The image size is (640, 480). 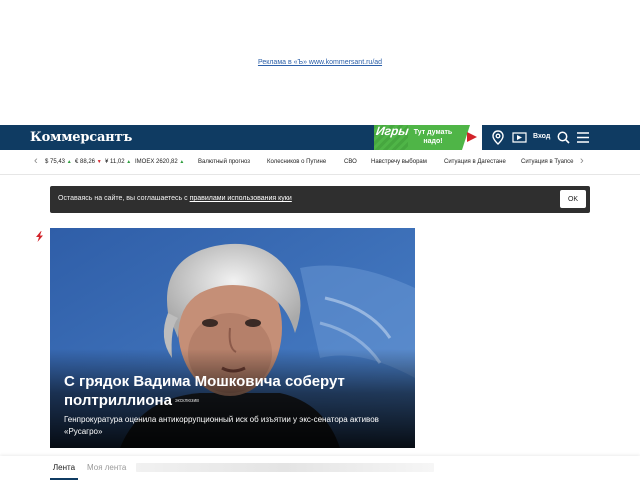 I want to click on ticker-link-currency-forecast: Валютный прогноз, so click(x=224, y=162).